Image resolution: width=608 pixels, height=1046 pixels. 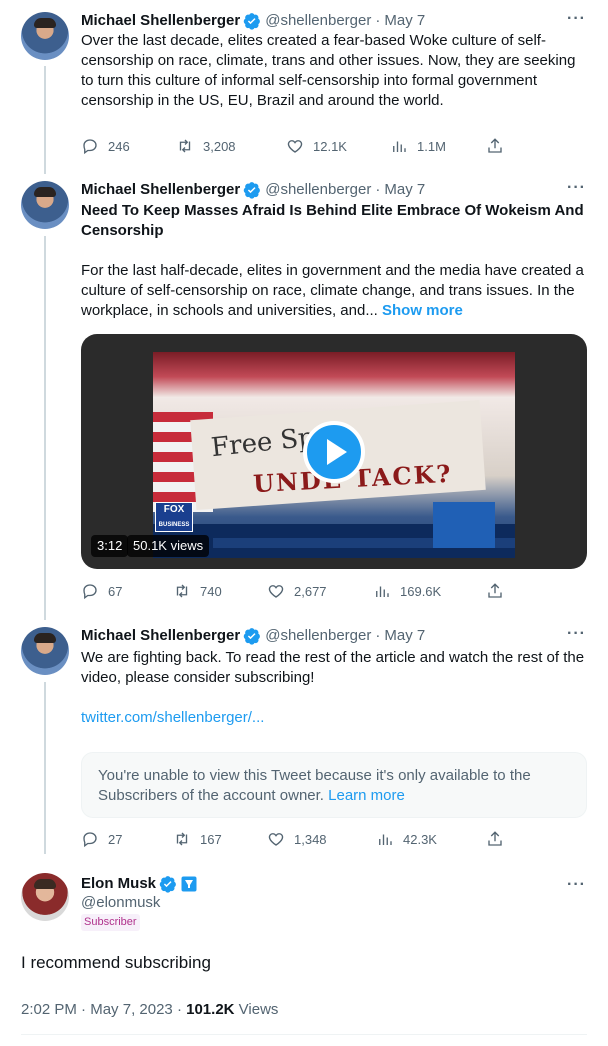 I want to click on tweet-actions: 67 740 2,677 169.6K, so click(x=292, y=592).